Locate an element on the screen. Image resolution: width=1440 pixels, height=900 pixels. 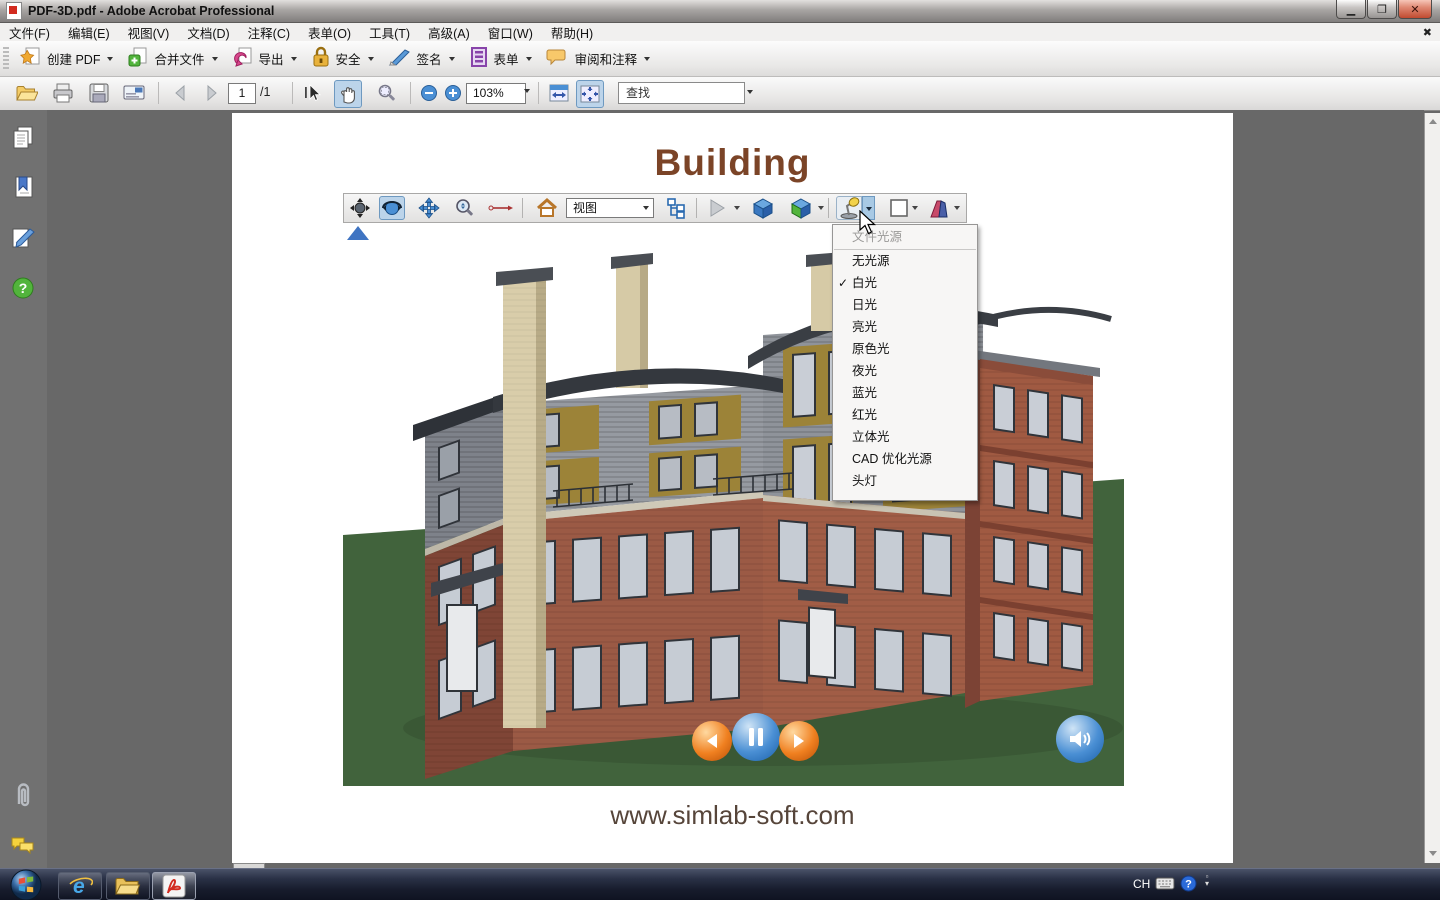
menu-window: 窗口(W) is located at coordinates (510, 32).